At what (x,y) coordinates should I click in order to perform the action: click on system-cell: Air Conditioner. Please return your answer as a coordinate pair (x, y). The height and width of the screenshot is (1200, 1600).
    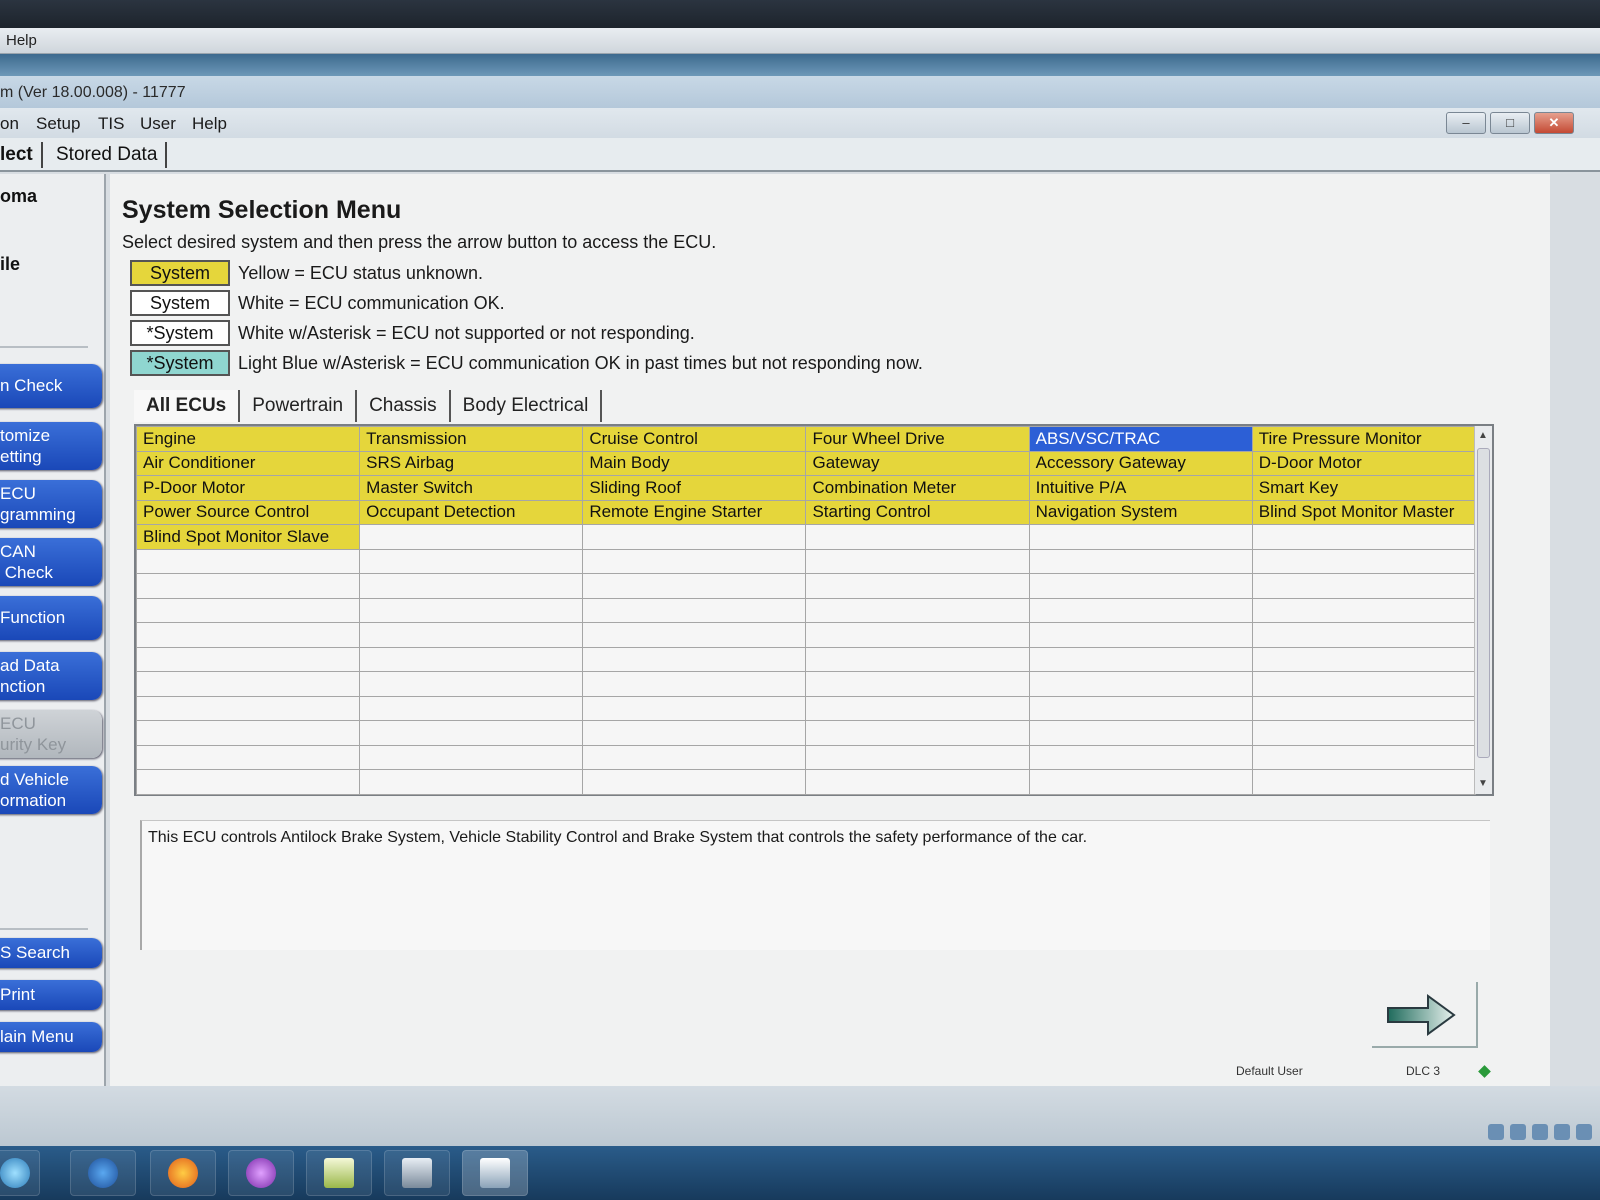
    Looking at the image, I should click on (248, 463).